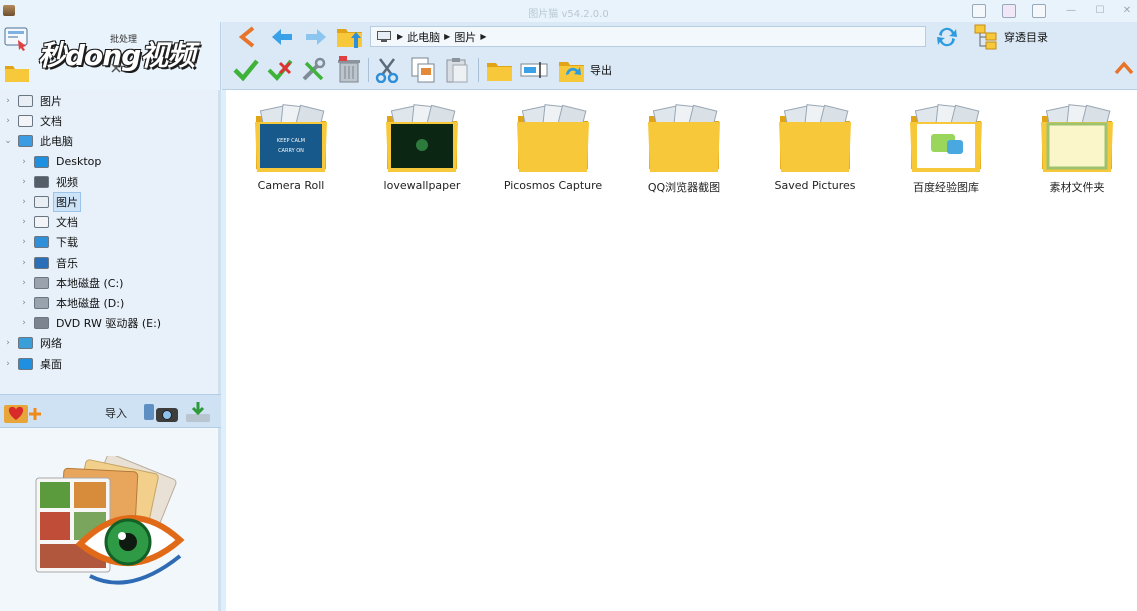  Describe the element at coordinates (423, 70) in the screenshot. I see `copy-icon` at that location.